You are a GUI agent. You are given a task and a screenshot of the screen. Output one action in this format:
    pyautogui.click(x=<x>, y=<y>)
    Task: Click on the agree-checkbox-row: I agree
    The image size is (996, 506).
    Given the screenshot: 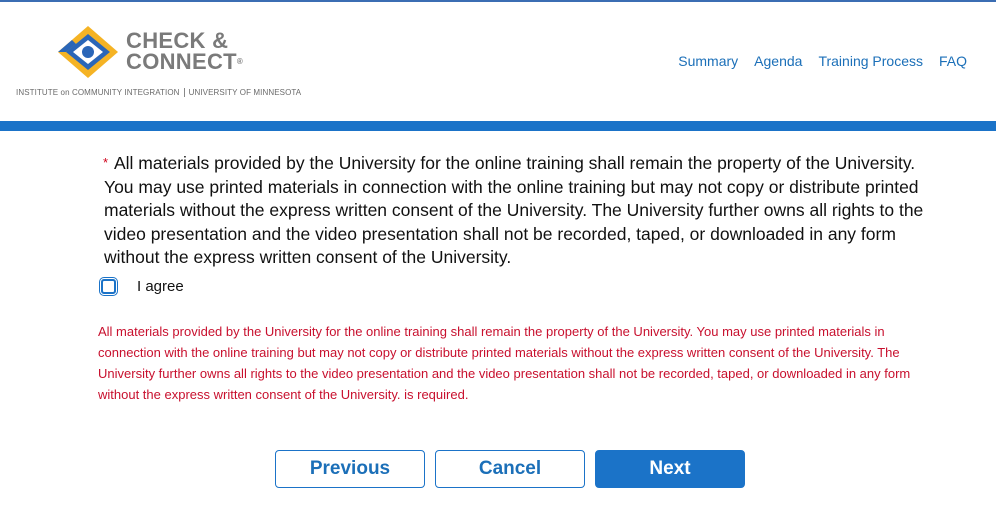 What is the action you would take?
    pyautogui.click(x=142, y=286)
    